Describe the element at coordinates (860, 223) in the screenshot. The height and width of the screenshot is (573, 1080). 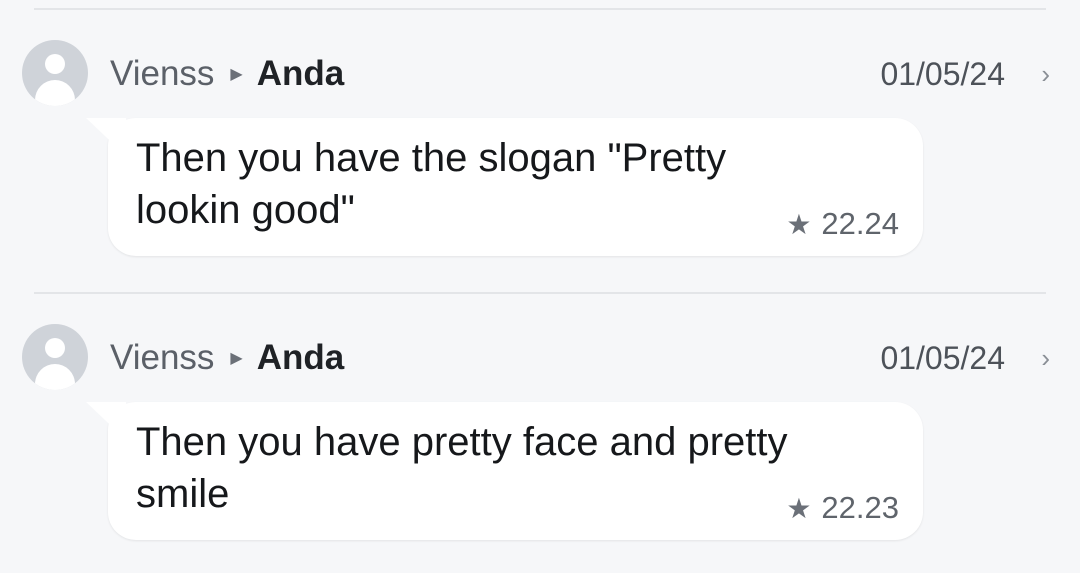
I see `message-time-label: 22.24` at that location.